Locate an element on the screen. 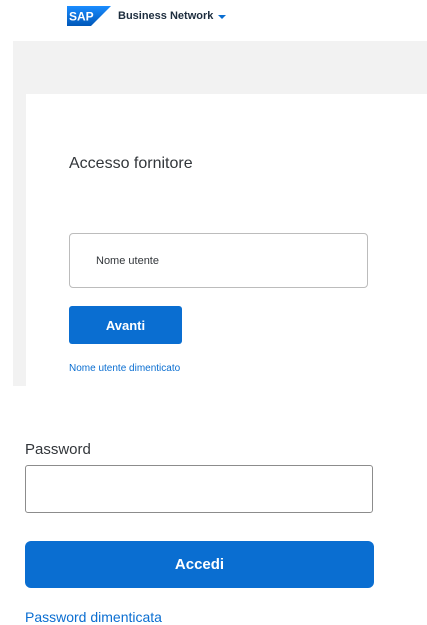 This screenshot has width=427, height=625. password-input is located at coordinates (199, 489).